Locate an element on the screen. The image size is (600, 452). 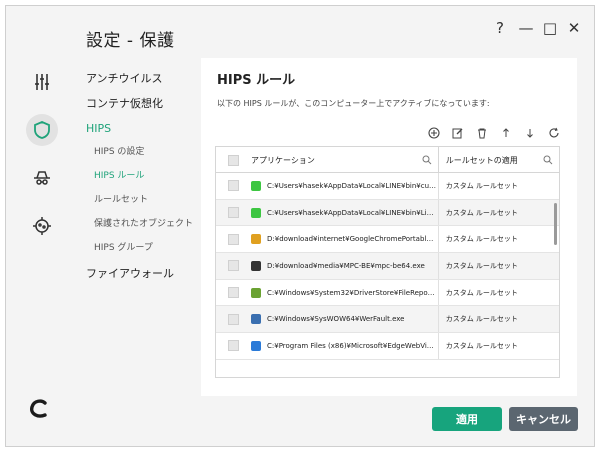
table-header: アプリケーション ルールセットの適用 is located at coordinates (387, 160).